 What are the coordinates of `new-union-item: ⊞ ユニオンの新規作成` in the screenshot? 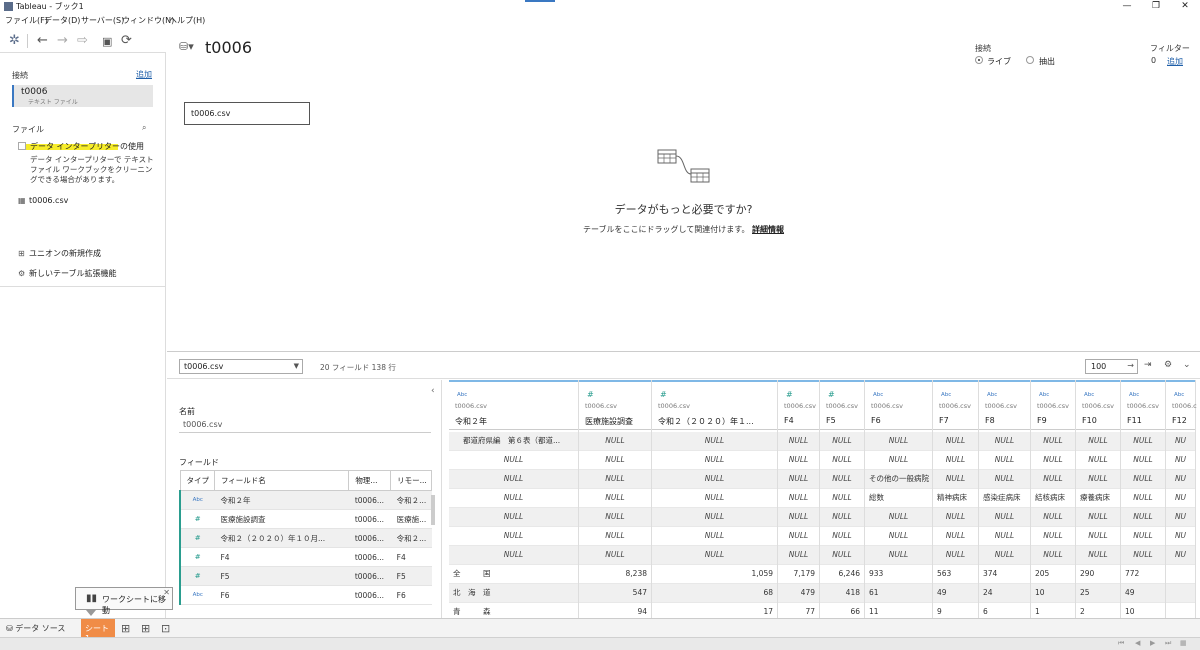 It's located at (59, 253).